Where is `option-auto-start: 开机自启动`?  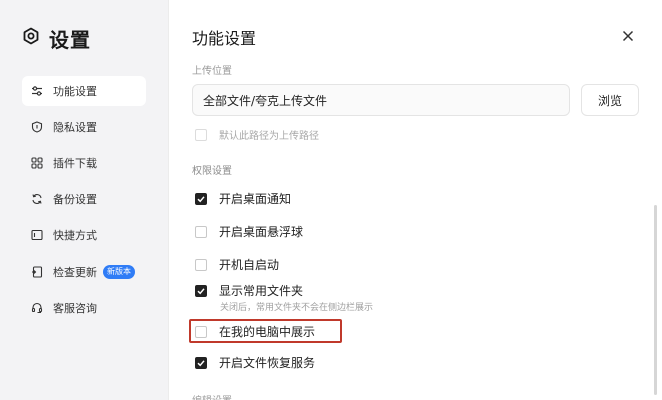 option-auto-start: 开机自启动 is located at coordinates (237, 264).